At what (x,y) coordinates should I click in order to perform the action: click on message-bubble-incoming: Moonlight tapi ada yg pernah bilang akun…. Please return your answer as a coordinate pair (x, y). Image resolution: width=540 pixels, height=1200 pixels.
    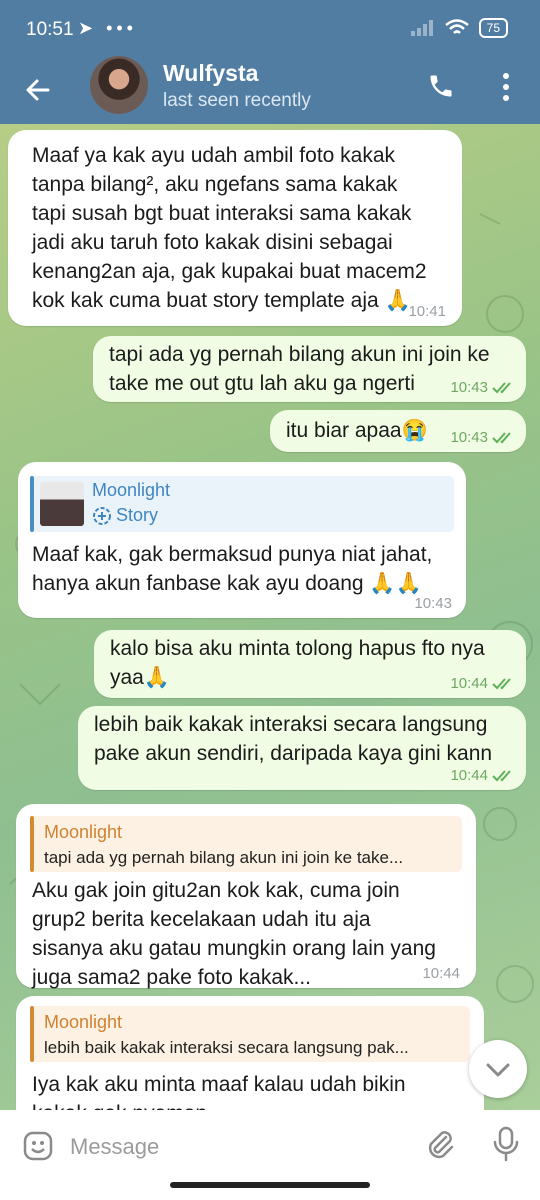
    Looking at the image, I should click on (246, 896).